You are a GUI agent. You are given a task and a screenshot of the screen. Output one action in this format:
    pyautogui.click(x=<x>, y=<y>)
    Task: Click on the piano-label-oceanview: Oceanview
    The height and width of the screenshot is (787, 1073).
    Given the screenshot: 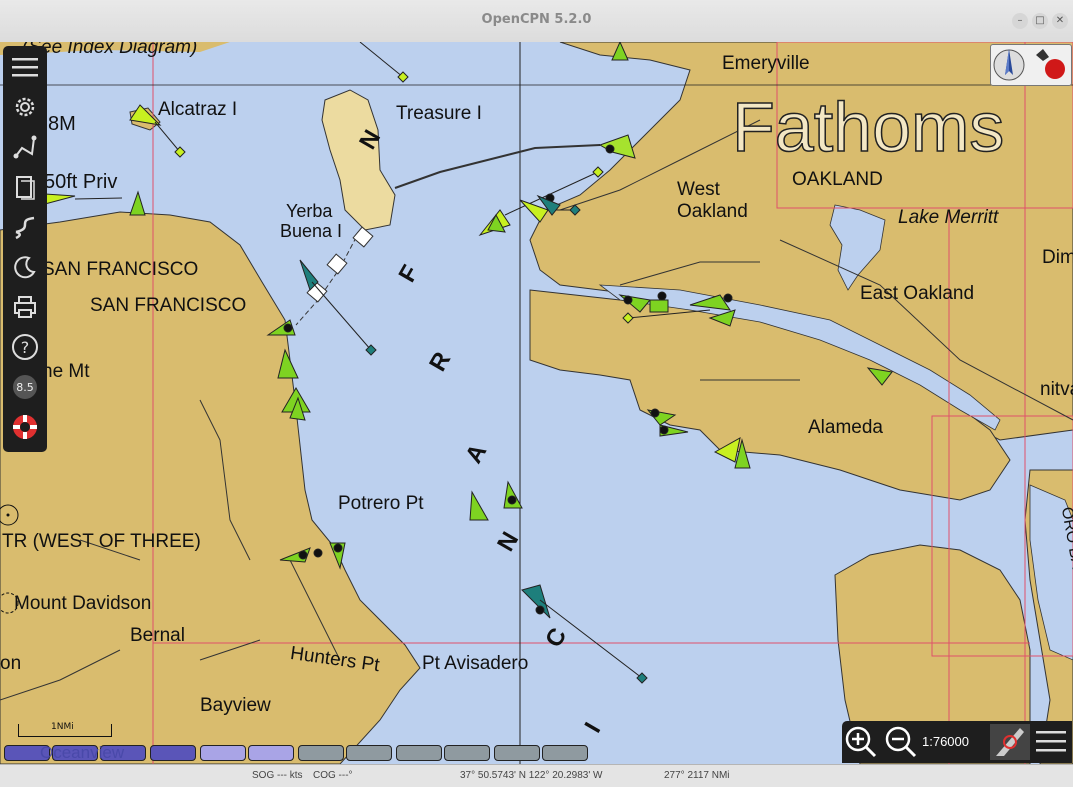 What is the action you would take?
    pyautogui.click(x=82, y=752)
    